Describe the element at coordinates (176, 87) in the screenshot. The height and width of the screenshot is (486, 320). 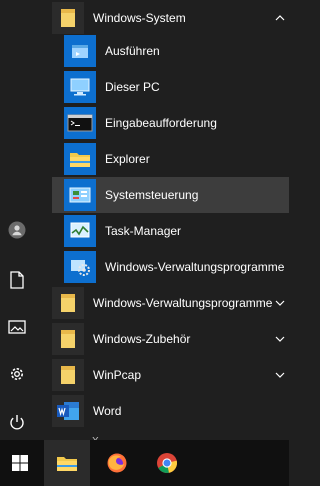
I see `app-dieser-pc: Dieser PC` at that location.